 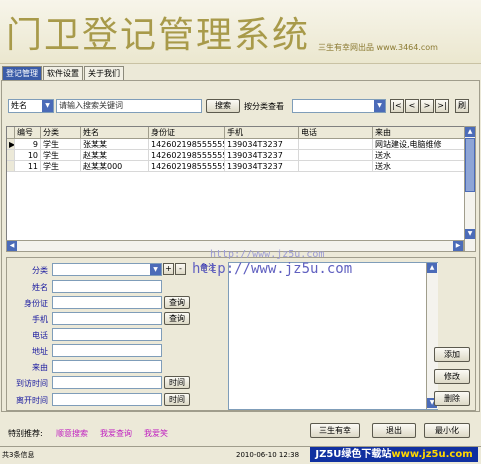 What do you see at coordinates (470, 165) in the screenshot?
I see `scroll-thumb` at bounding box center [470, 165].